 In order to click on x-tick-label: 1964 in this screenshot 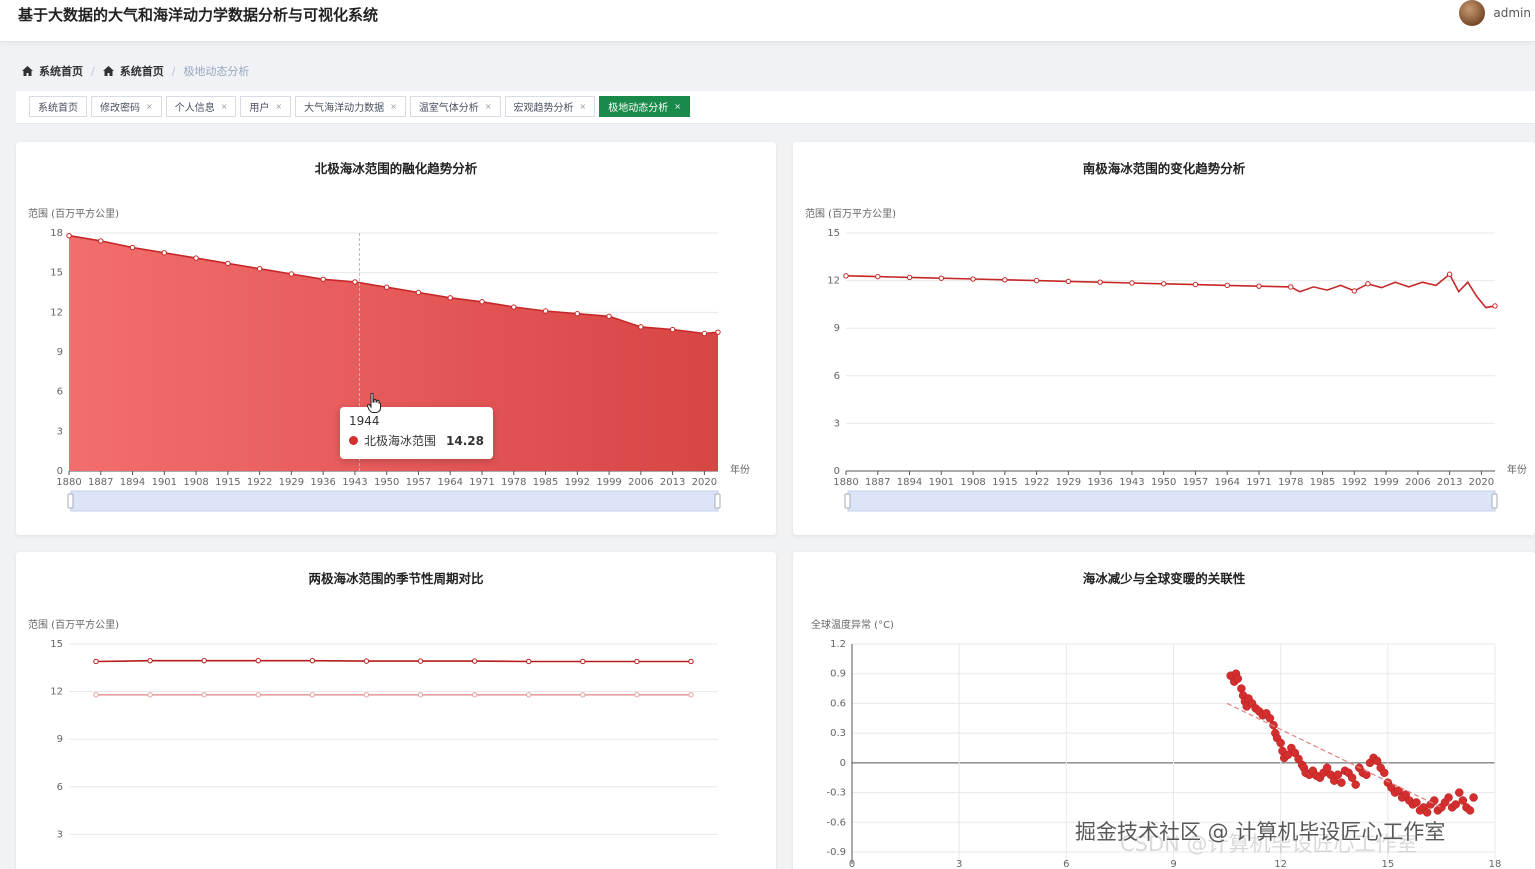, I will do `click(450, 482)`.